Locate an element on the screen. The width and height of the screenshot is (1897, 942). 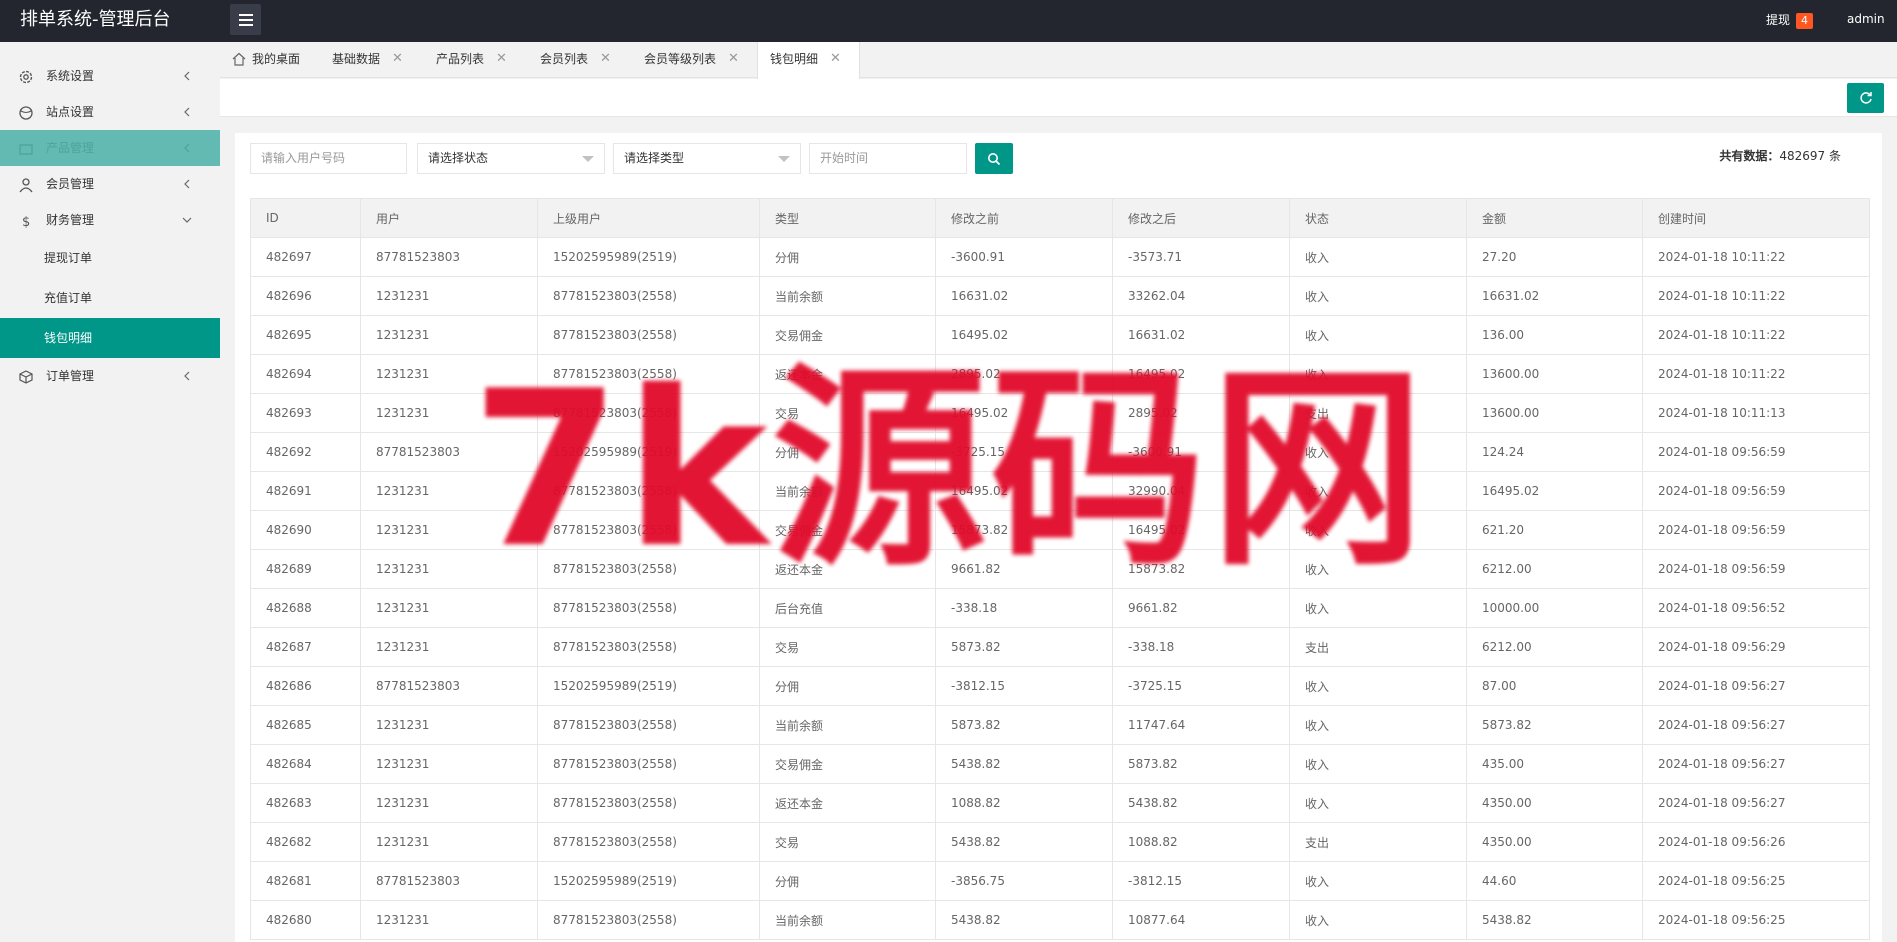
table-cell: 返还本金 is located at coordinates (847, 374).